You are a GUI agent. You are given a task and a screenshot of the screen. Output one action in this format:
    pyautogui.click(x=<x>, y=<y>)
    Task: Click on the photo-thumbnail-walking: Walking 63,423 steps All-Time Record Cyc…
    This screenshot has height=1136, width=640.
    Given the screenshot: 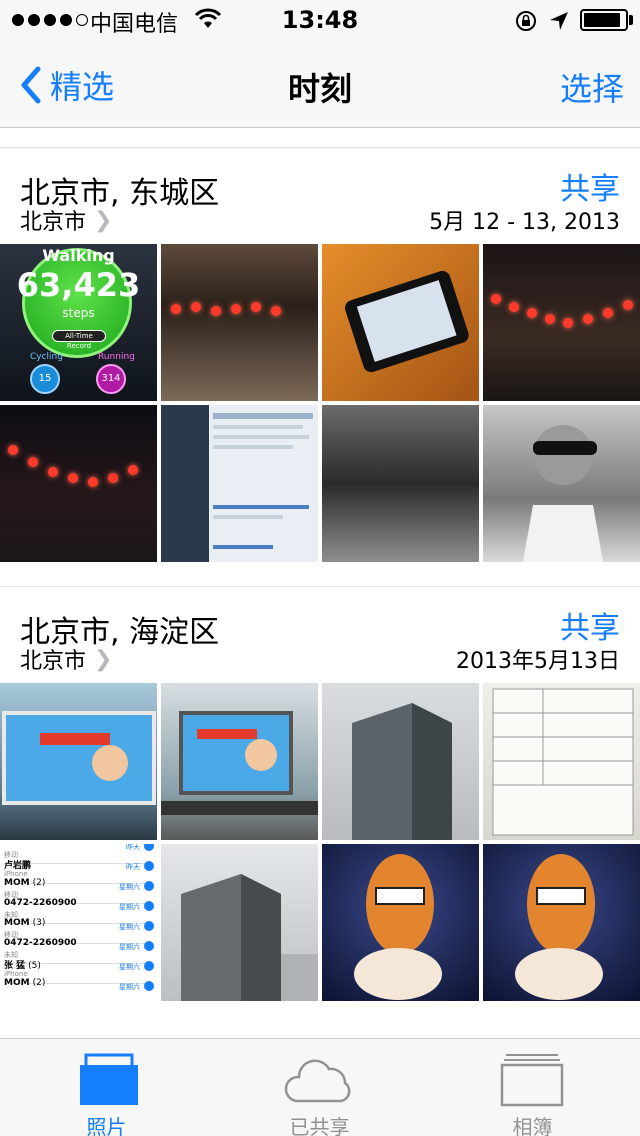 What is the action you would take?
    pyautogui.click(x=78, y=322)
    